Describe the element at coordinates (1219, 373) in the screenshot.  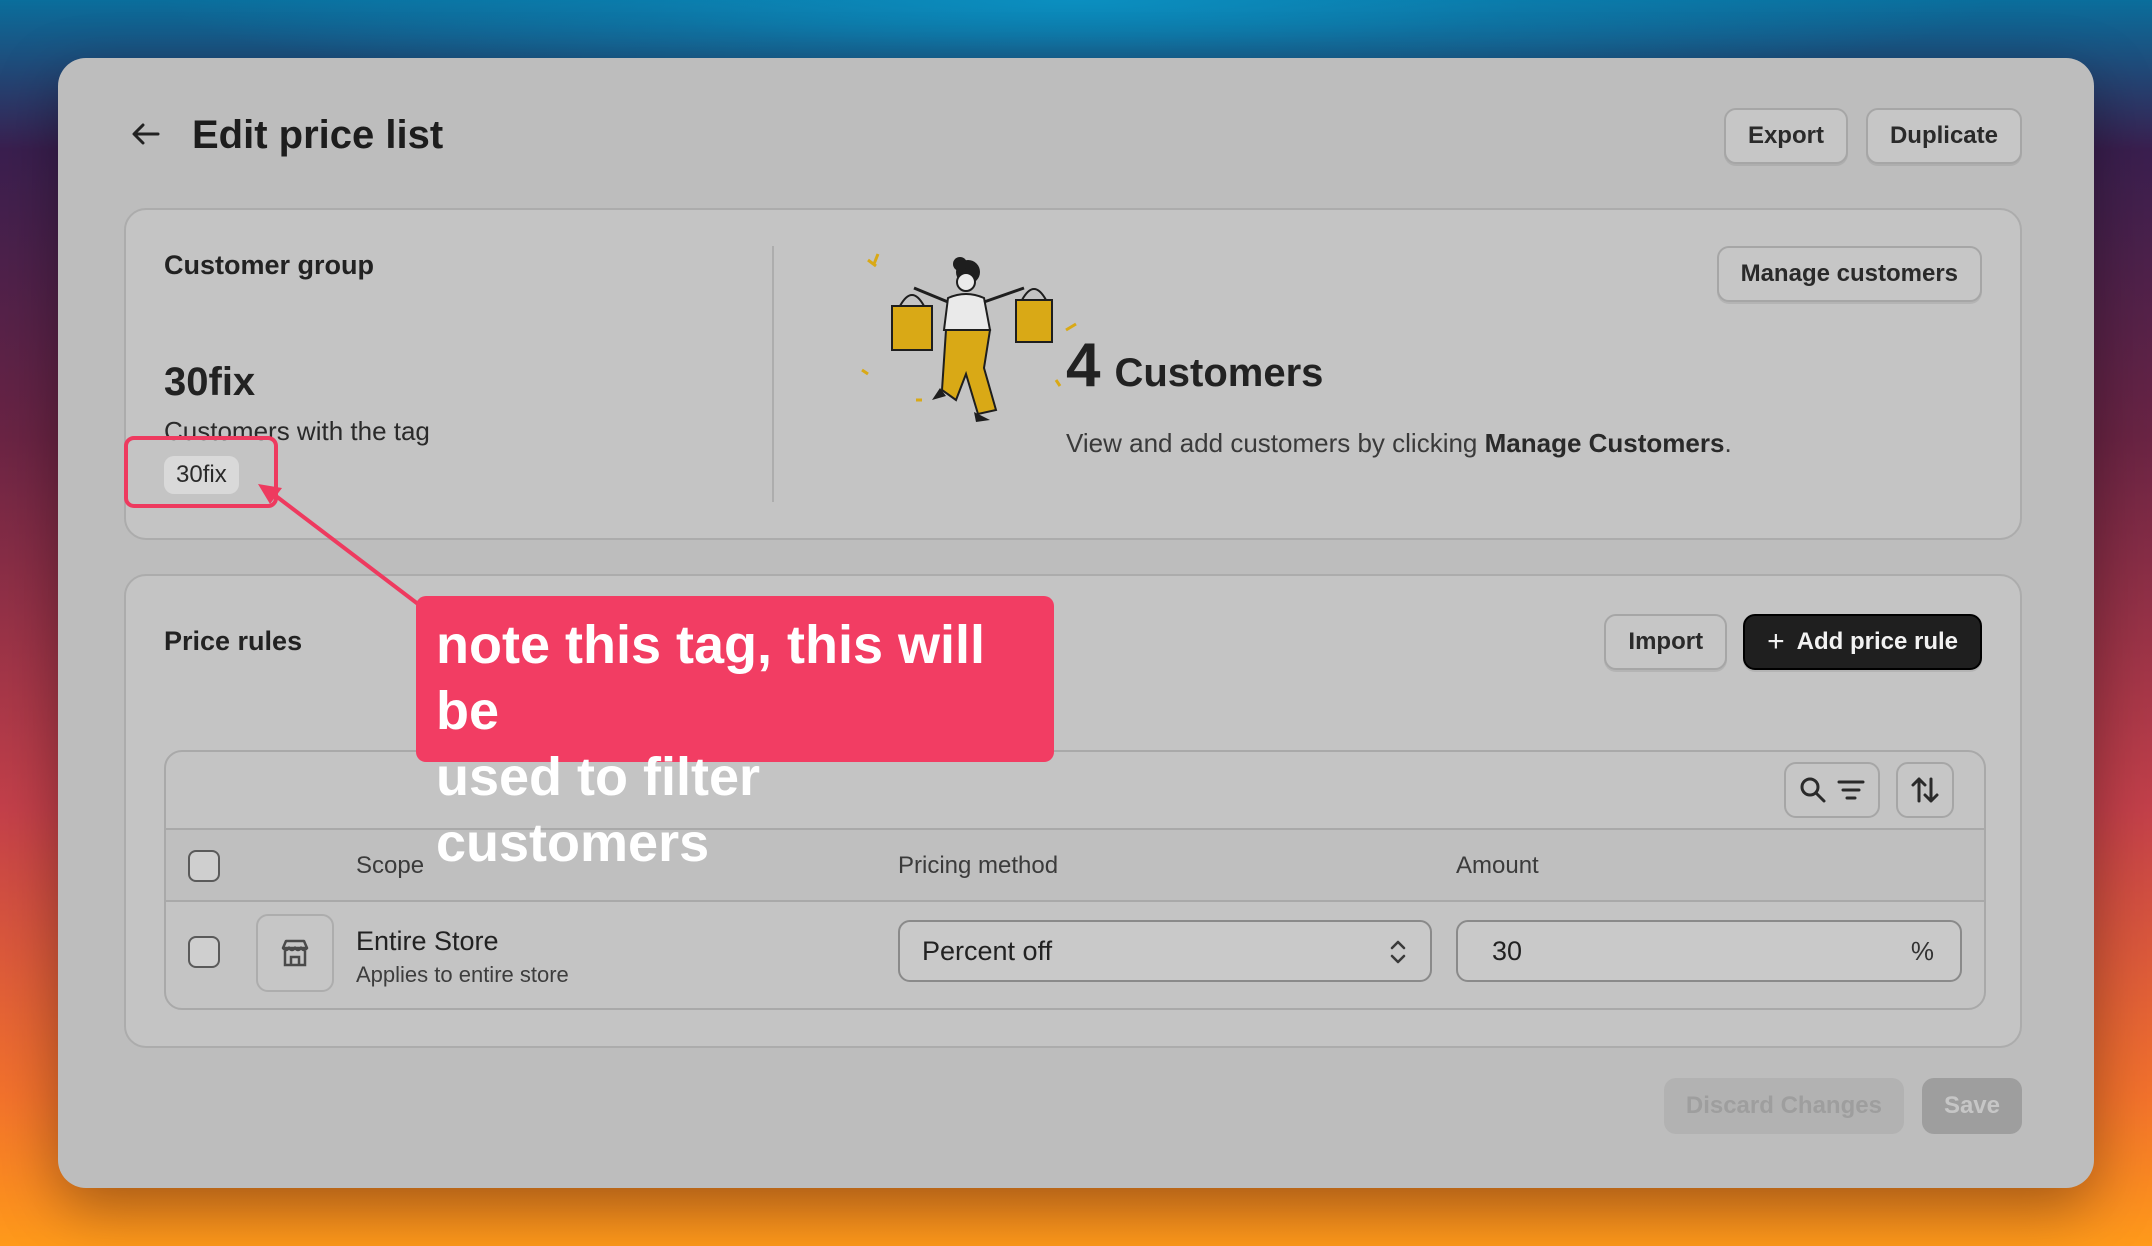
I see `customers-count-label: Customers` at that location.